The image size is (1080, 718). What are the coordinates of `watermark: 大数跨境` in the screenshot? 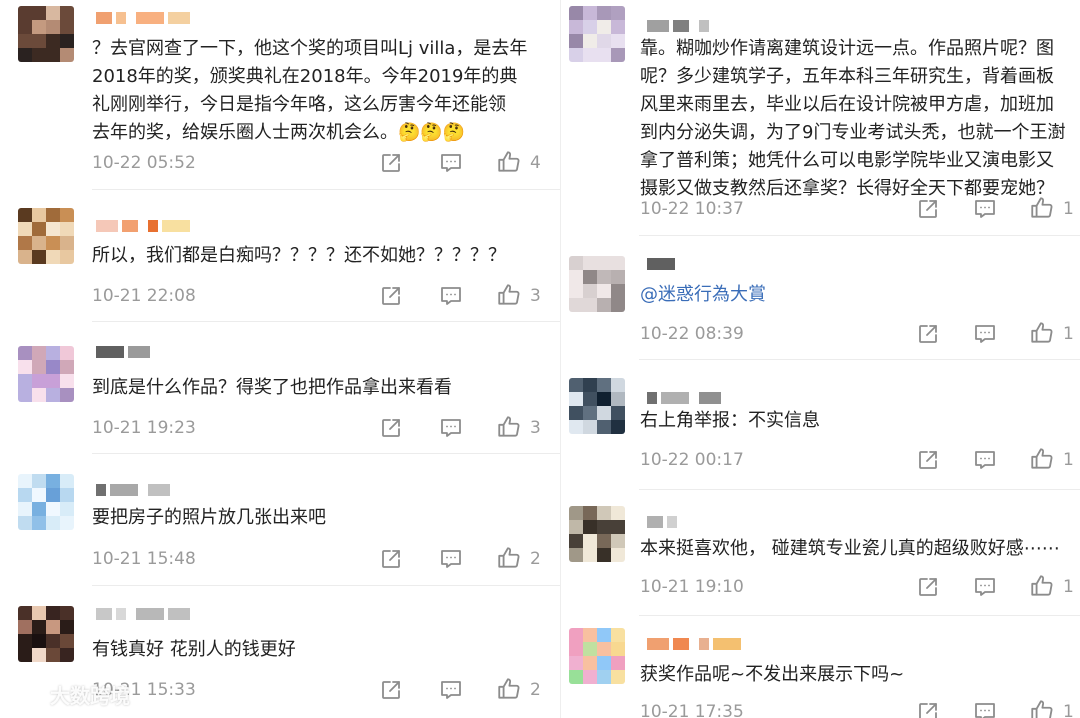 It's located at (69, 694).